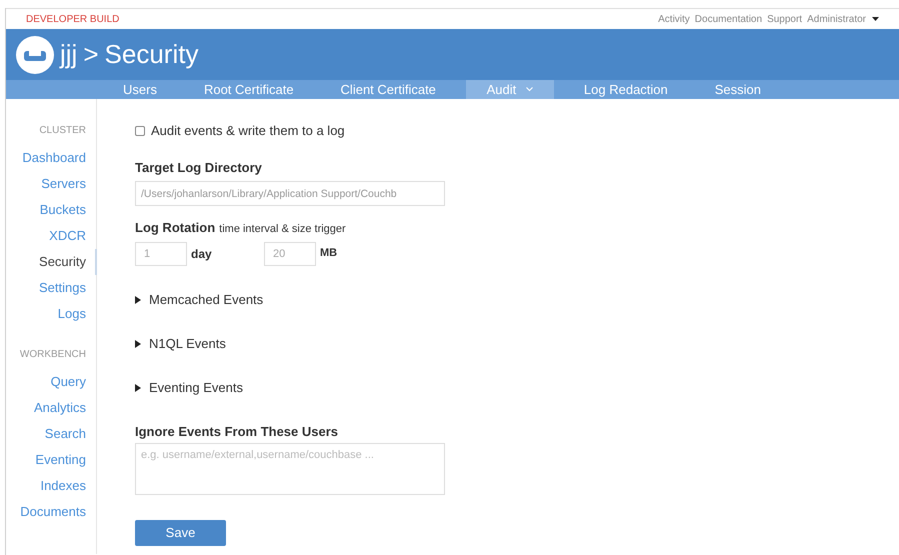 The image size is (899, 555). Describe the element at coordinates (161, 254) in the screenshot. I see `interval-field: 1` at that location.